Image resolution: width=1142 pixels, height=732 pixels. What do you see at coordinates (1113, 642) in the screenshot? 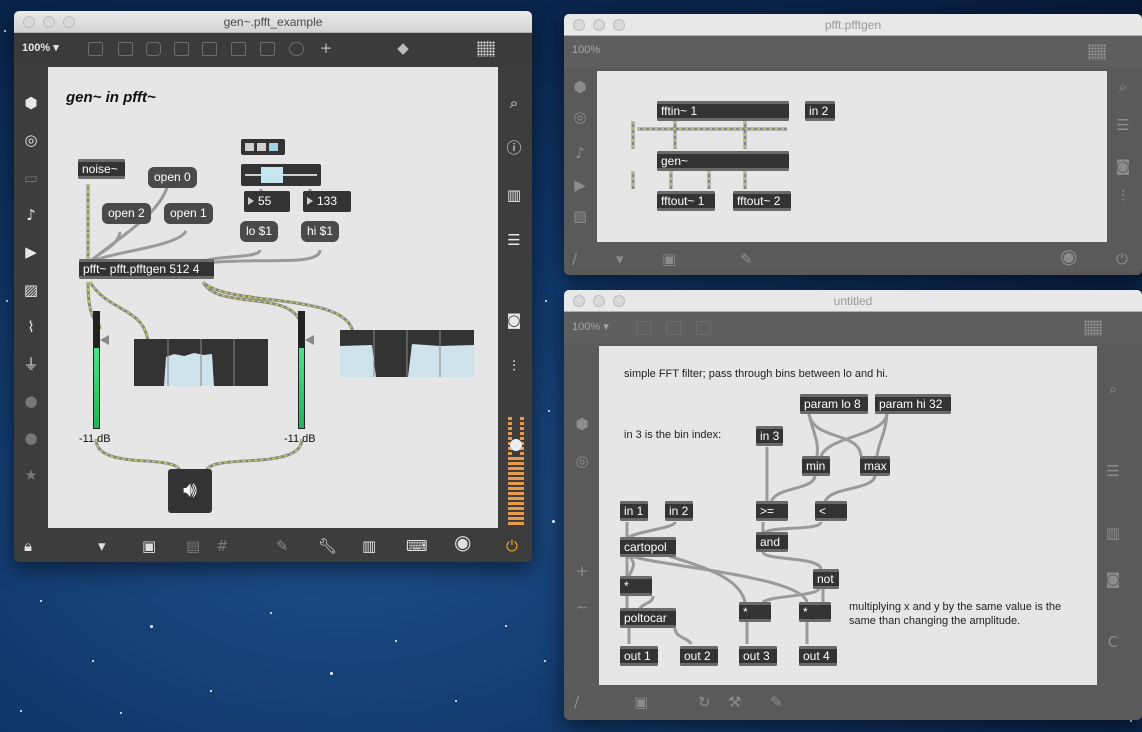
I see `code-icon: C` at bounding box center [1113, 642].